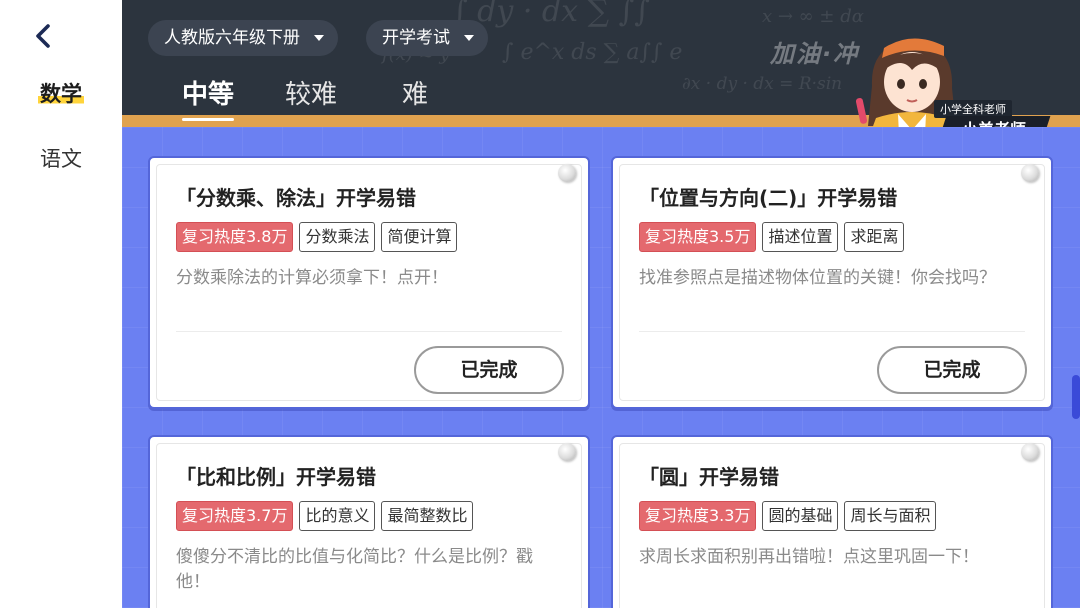 Image resolution: width=1080 pixels, height=608 pixels. I want to click on card-description: 分数乘除法的计算必须拿下！点开！, so click(312, 278).